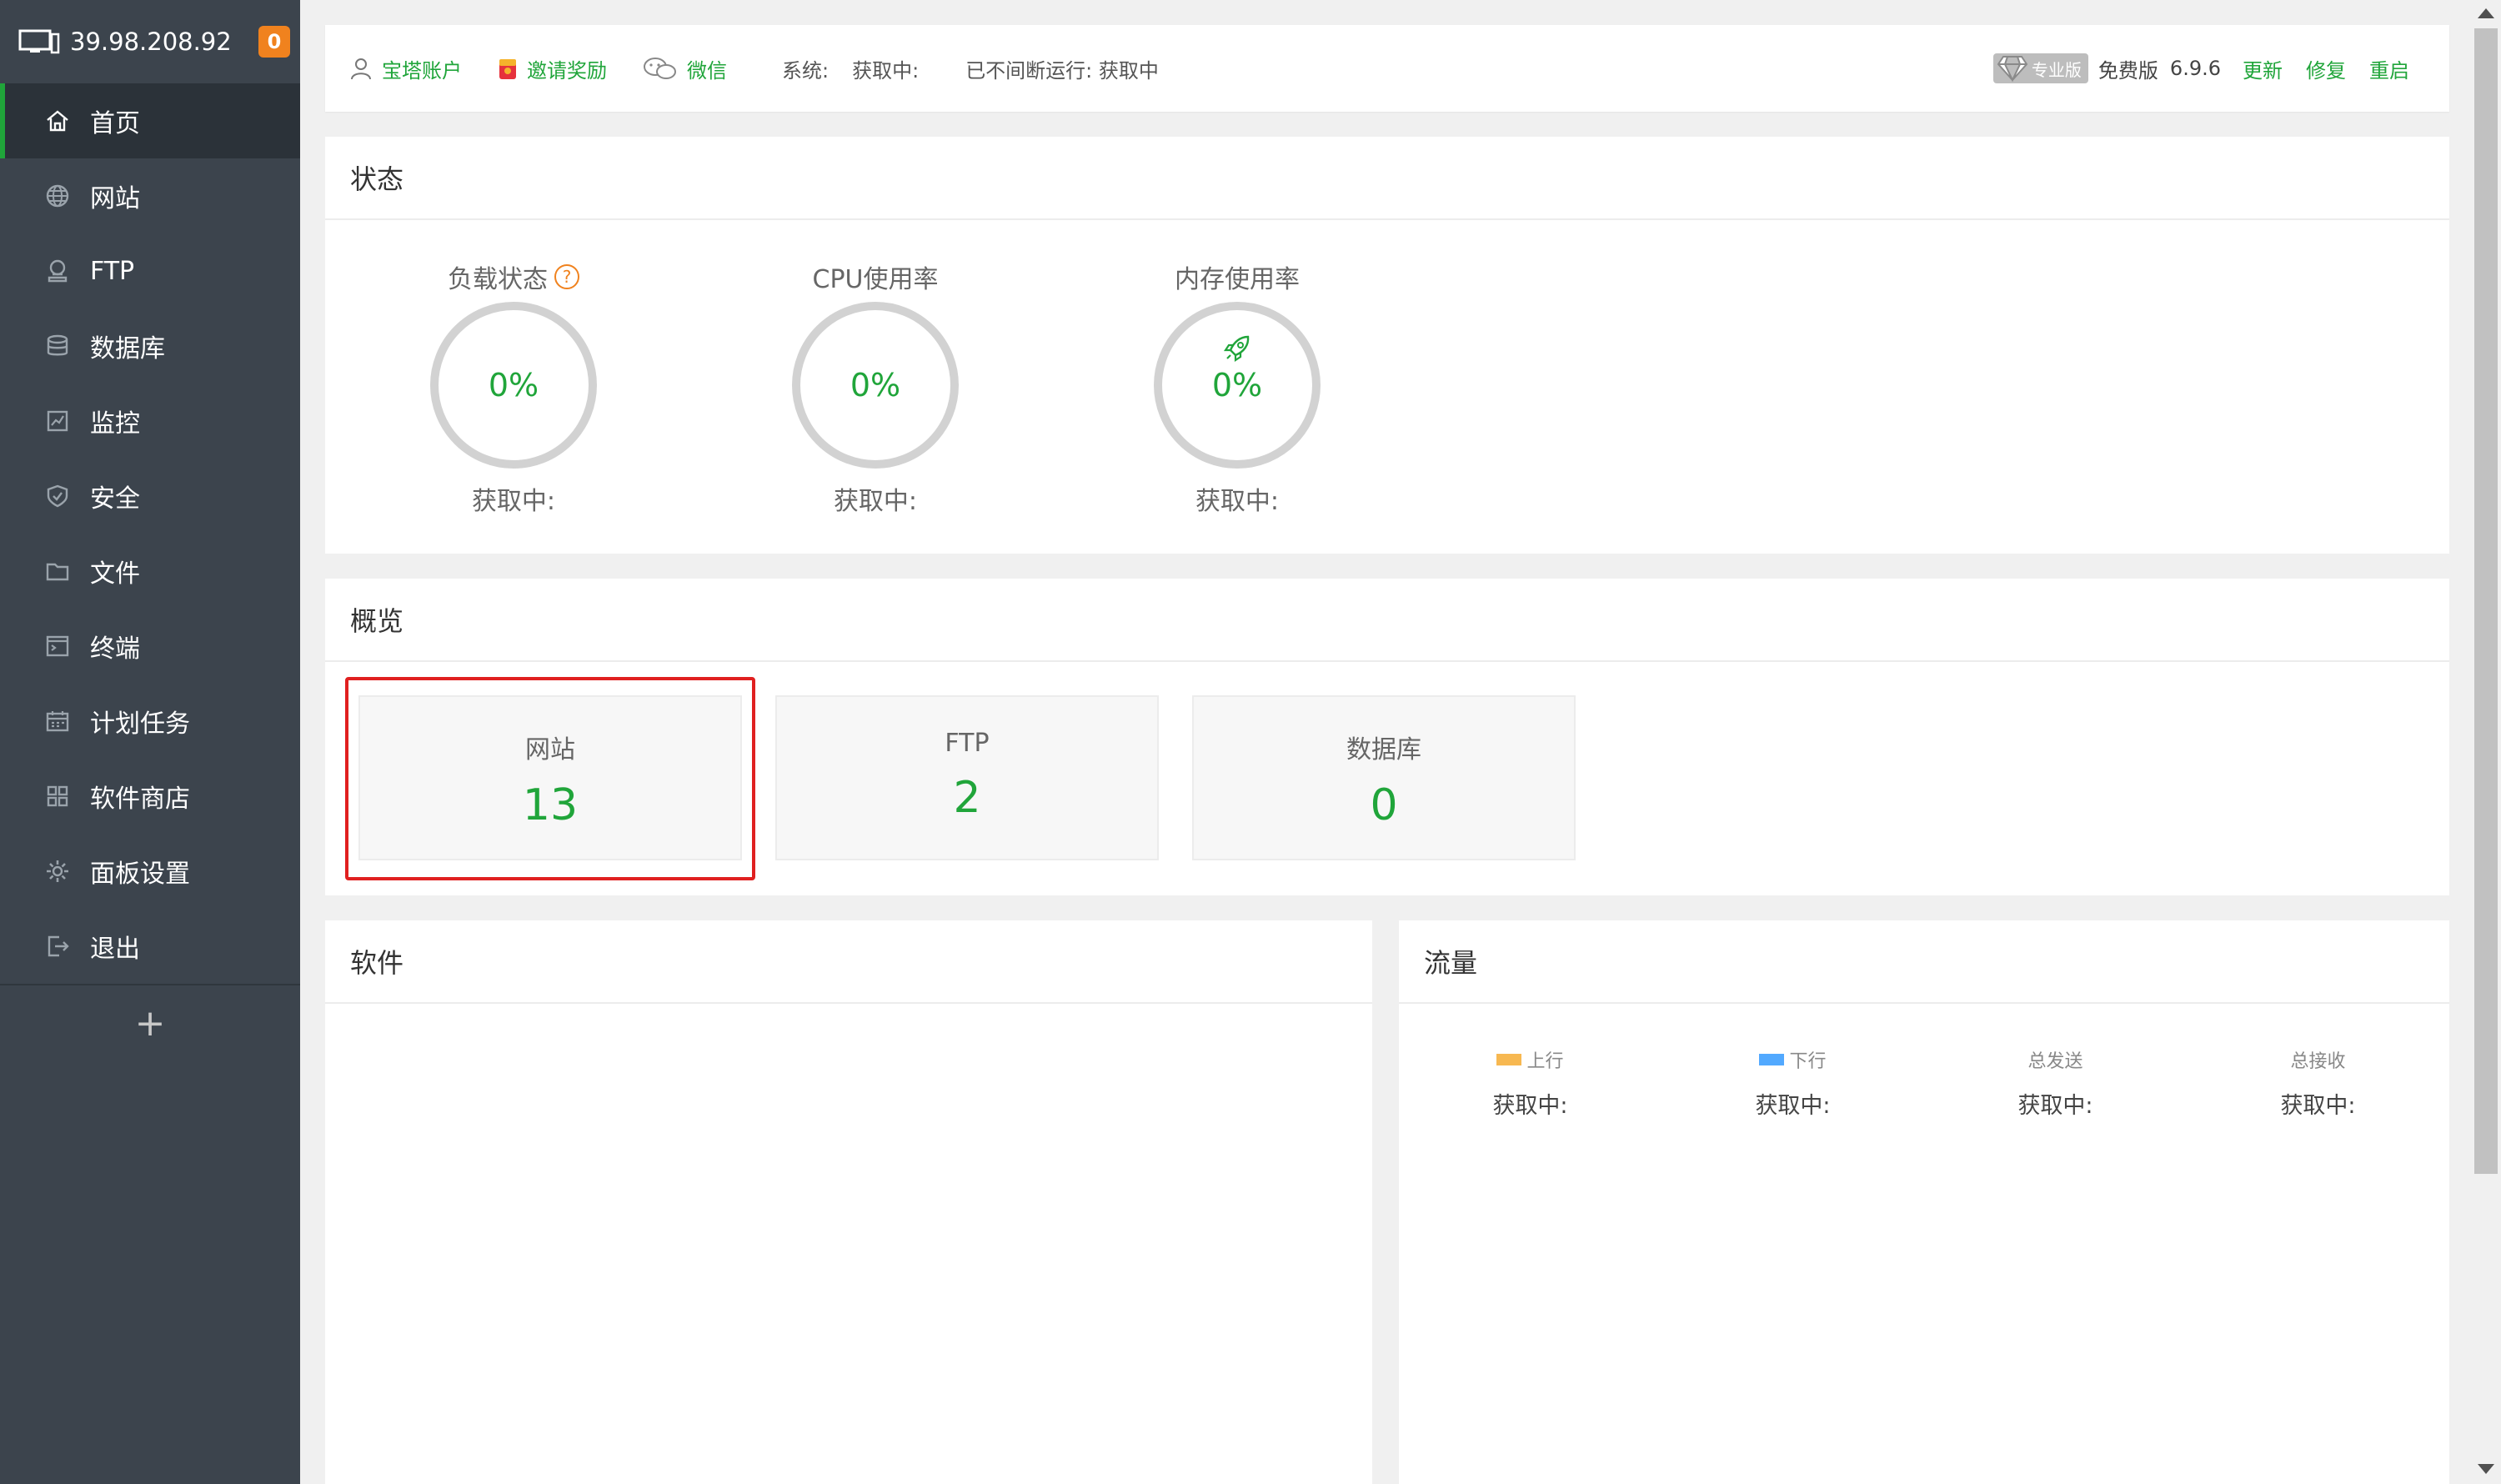 The image size is (2501, 1484). I want to click on traffic-total-sent-value: 获取中:, so click(2055, 1106).